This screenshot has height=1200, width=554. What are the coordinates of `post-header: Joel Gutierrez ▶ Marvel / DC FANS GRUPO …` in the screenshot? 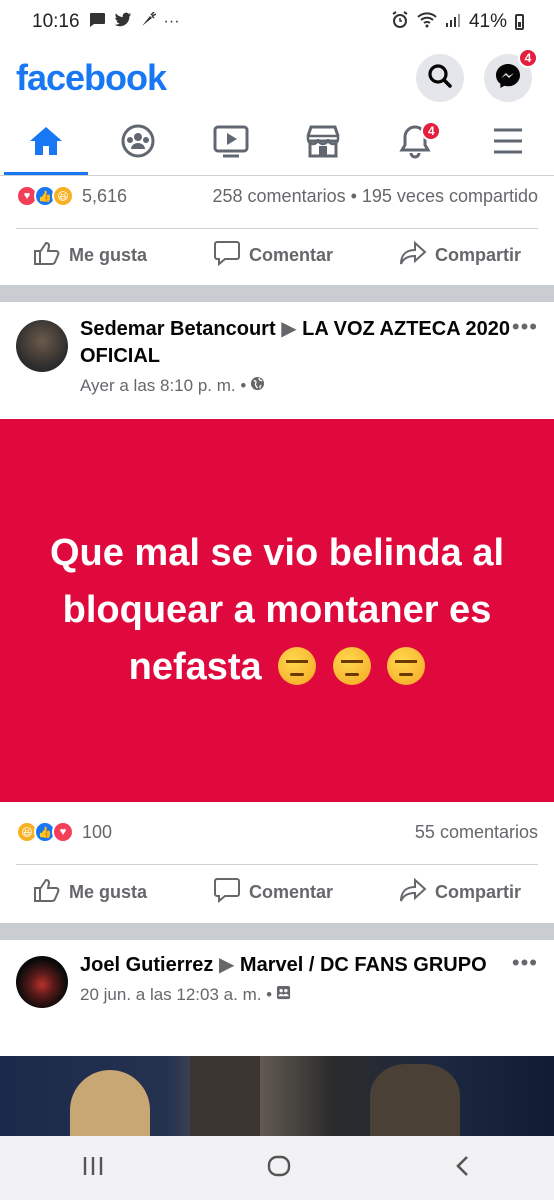 It's located at (277, 980).